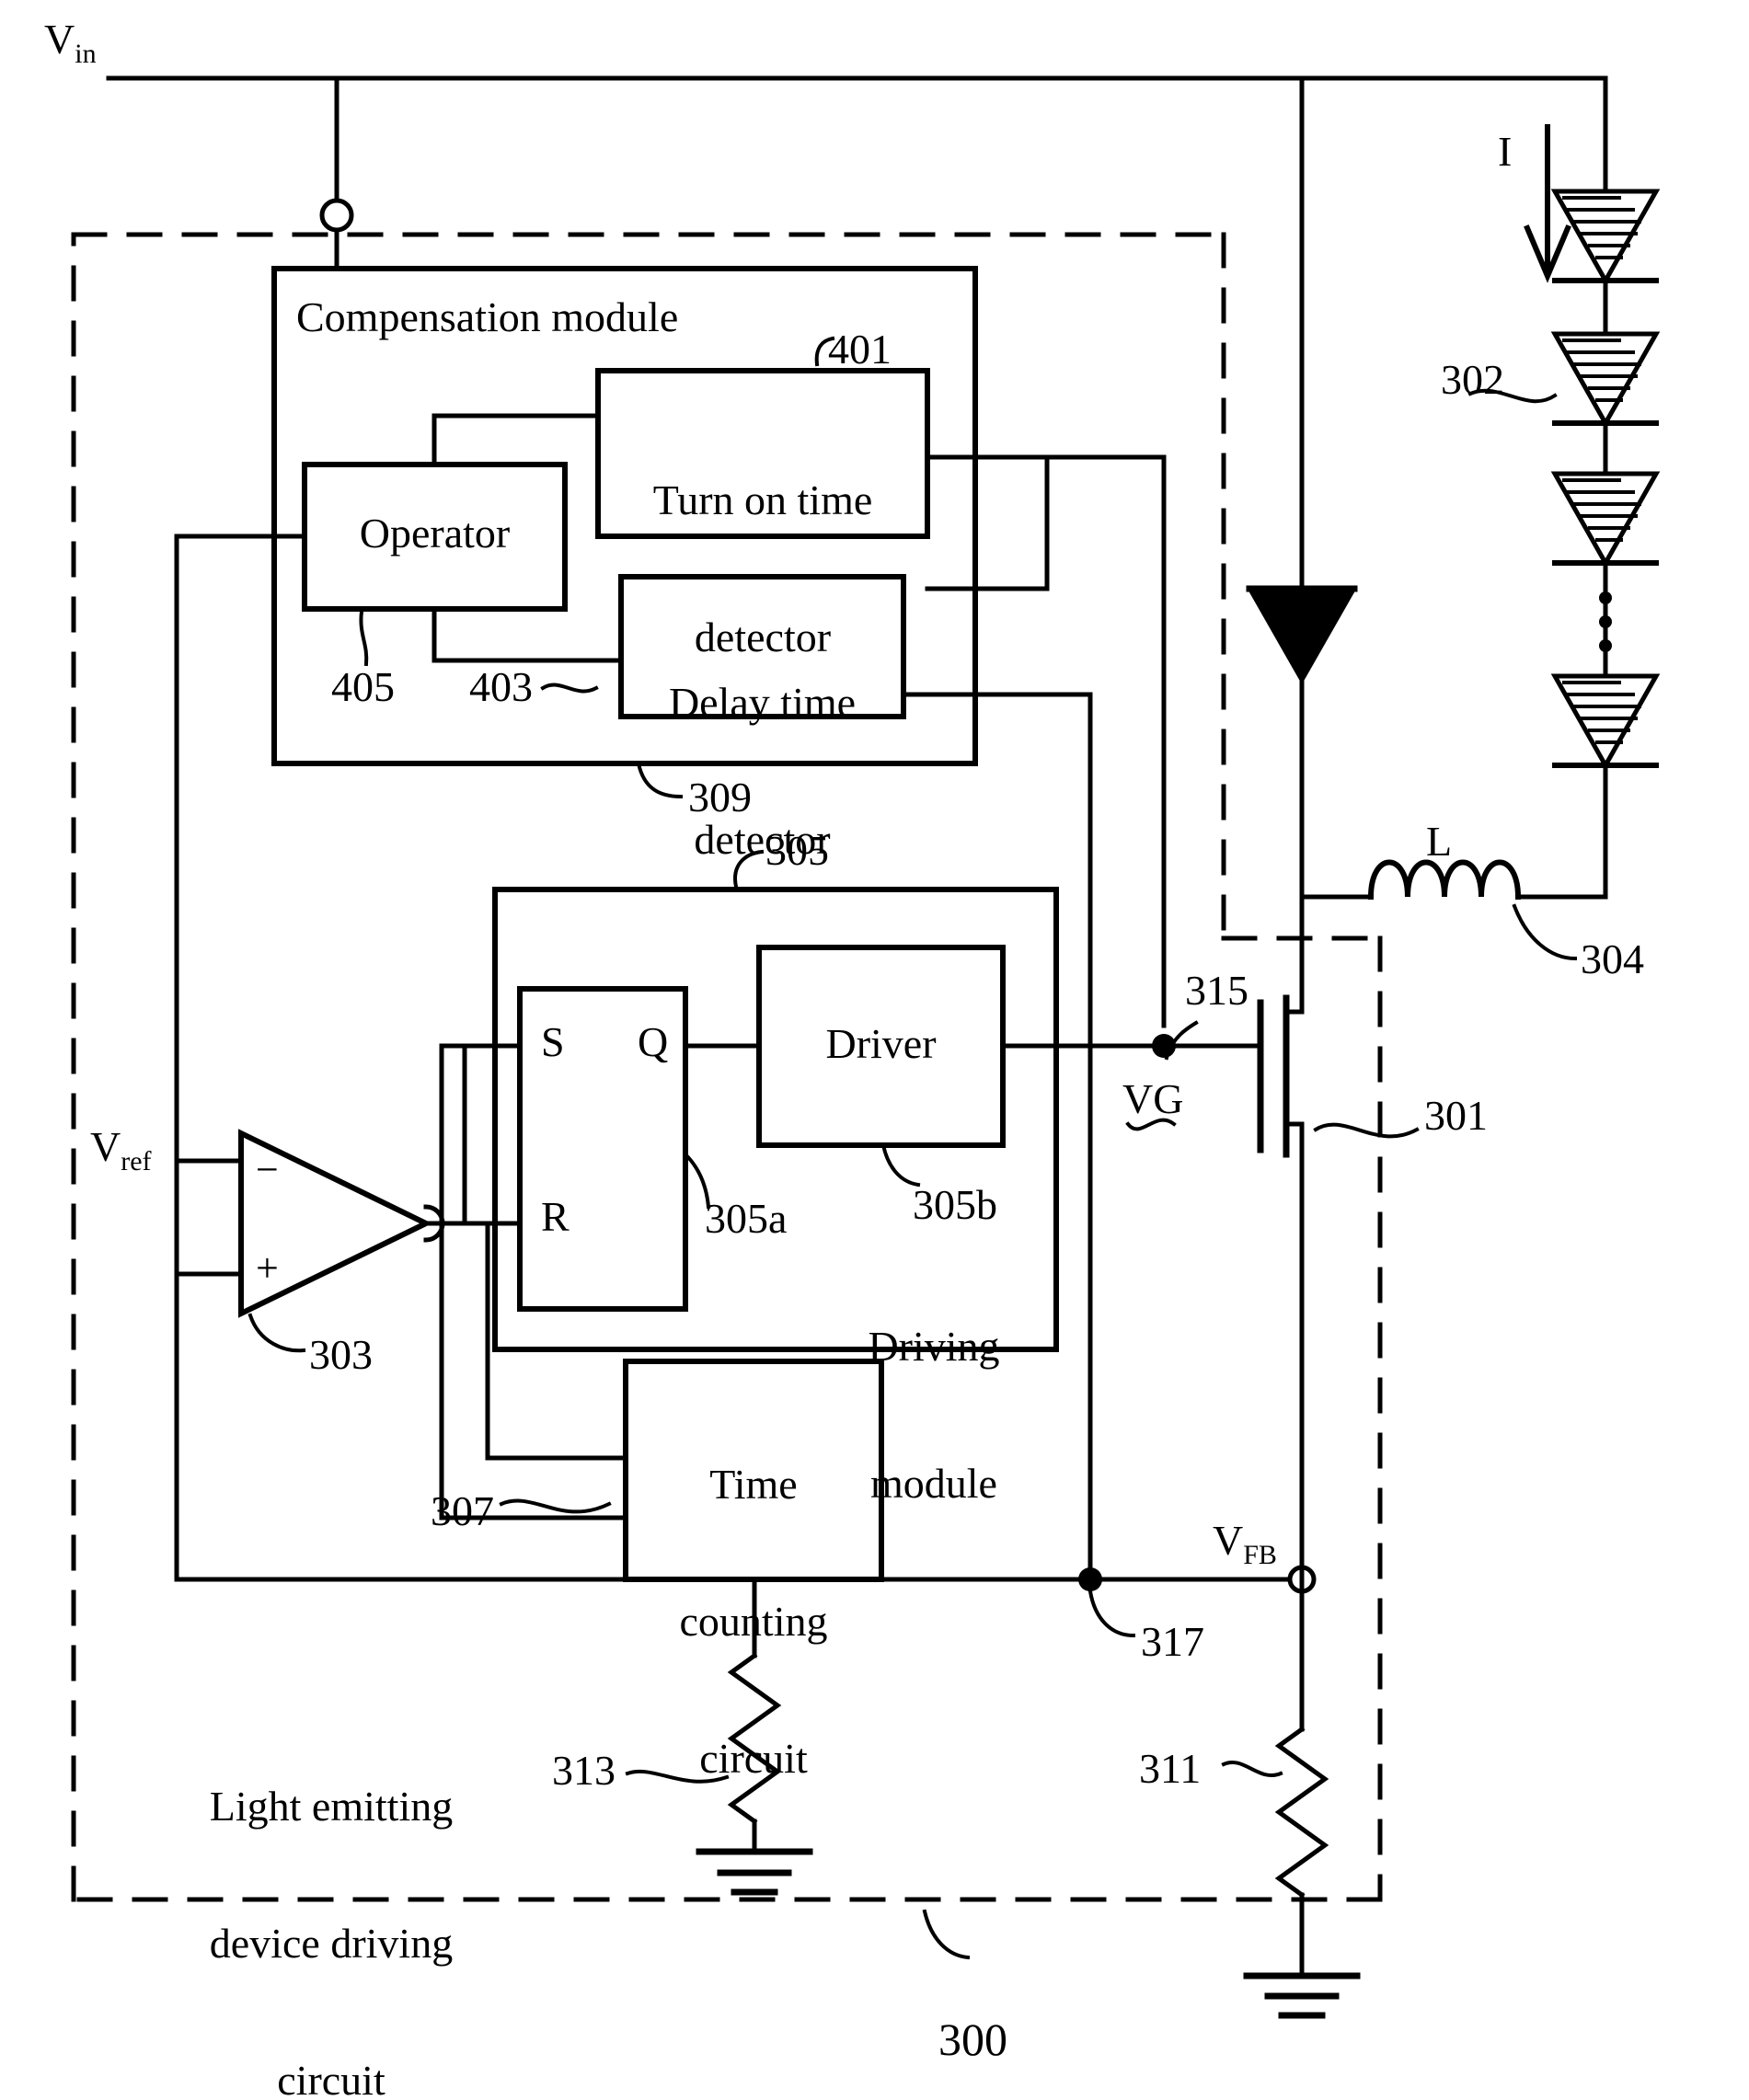  Describe the element at coordinates (1153, 1098) in the screenshot. I see `vg-label: VG` at that location.